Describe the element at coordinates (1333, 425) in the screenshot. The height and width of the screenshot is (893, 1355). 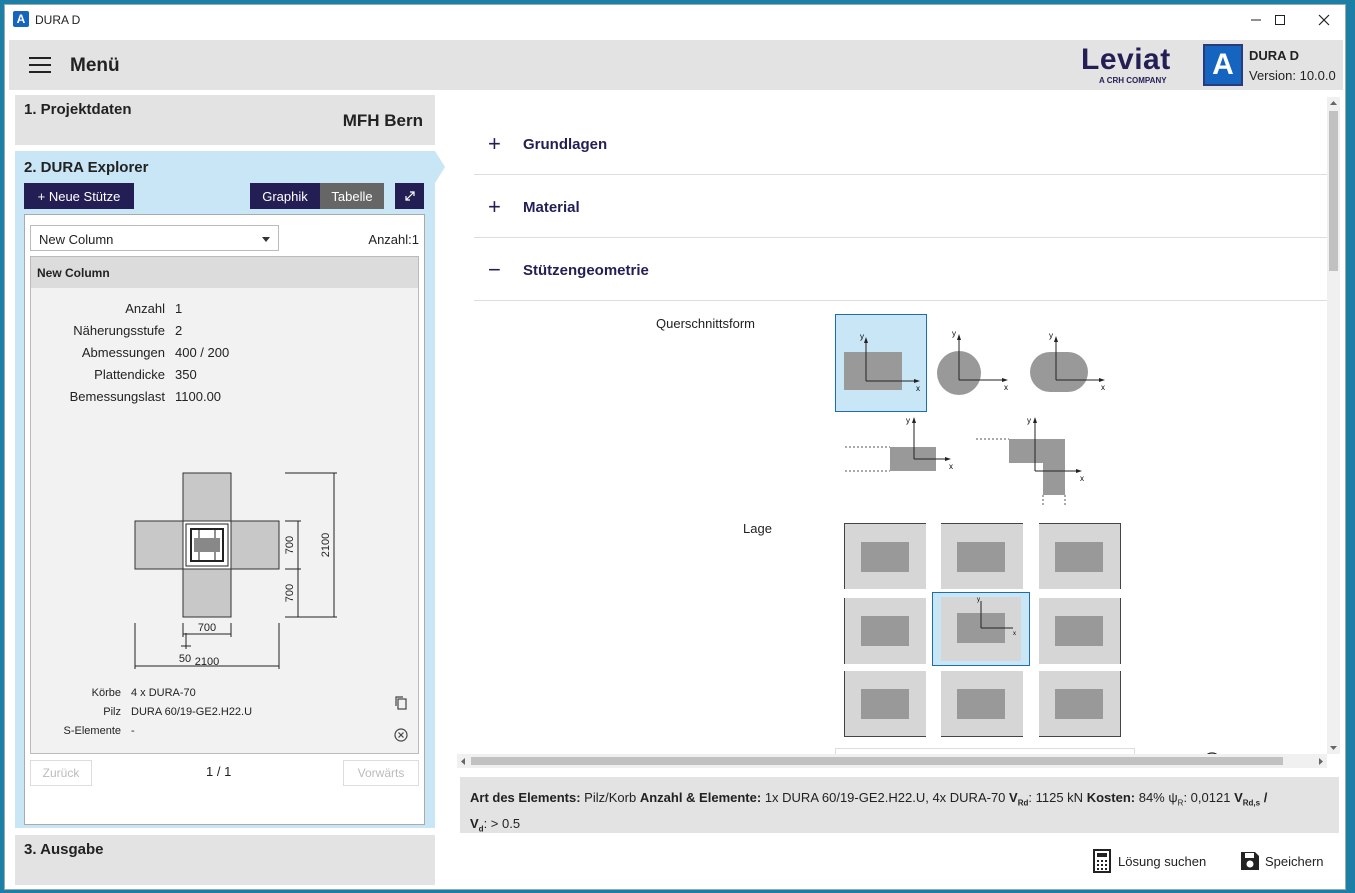
I see `vertical-scrollbar` at that location.